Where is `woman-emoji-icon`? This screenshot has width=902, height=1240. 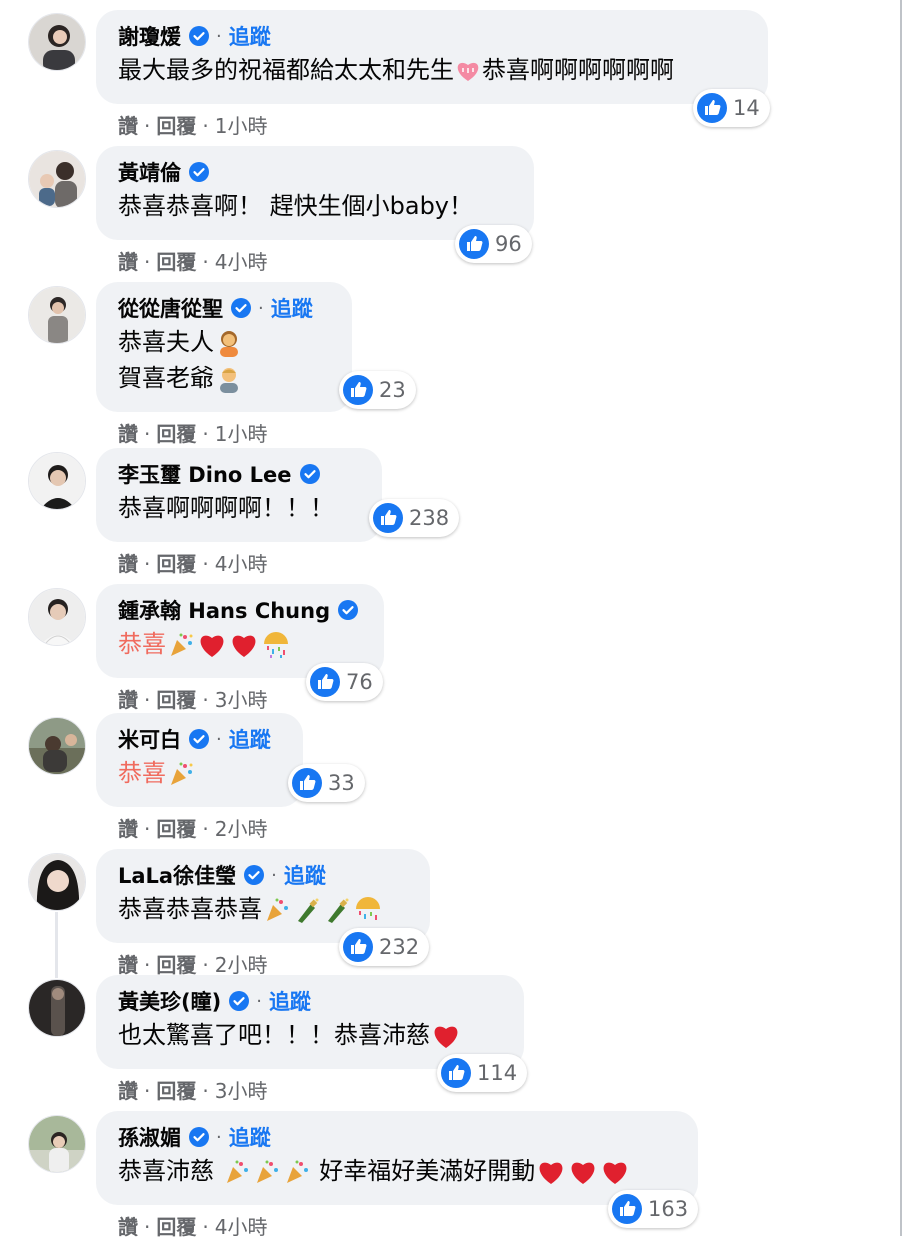 woman-emoji-icon is located at coordinates (229, 344).